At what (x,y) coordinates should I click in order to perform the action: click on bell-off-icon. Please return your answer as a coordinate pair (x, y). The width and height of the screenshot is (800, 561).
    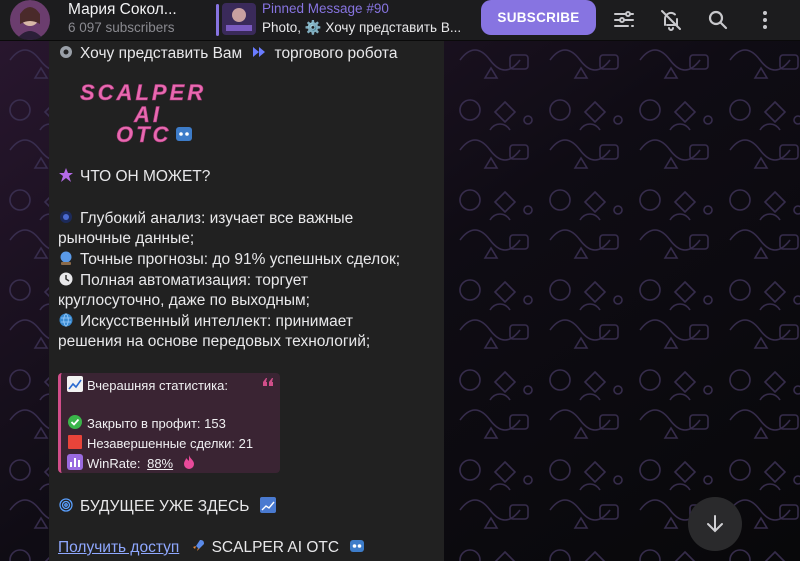
    Looking at the image, I should click on (671, 20).